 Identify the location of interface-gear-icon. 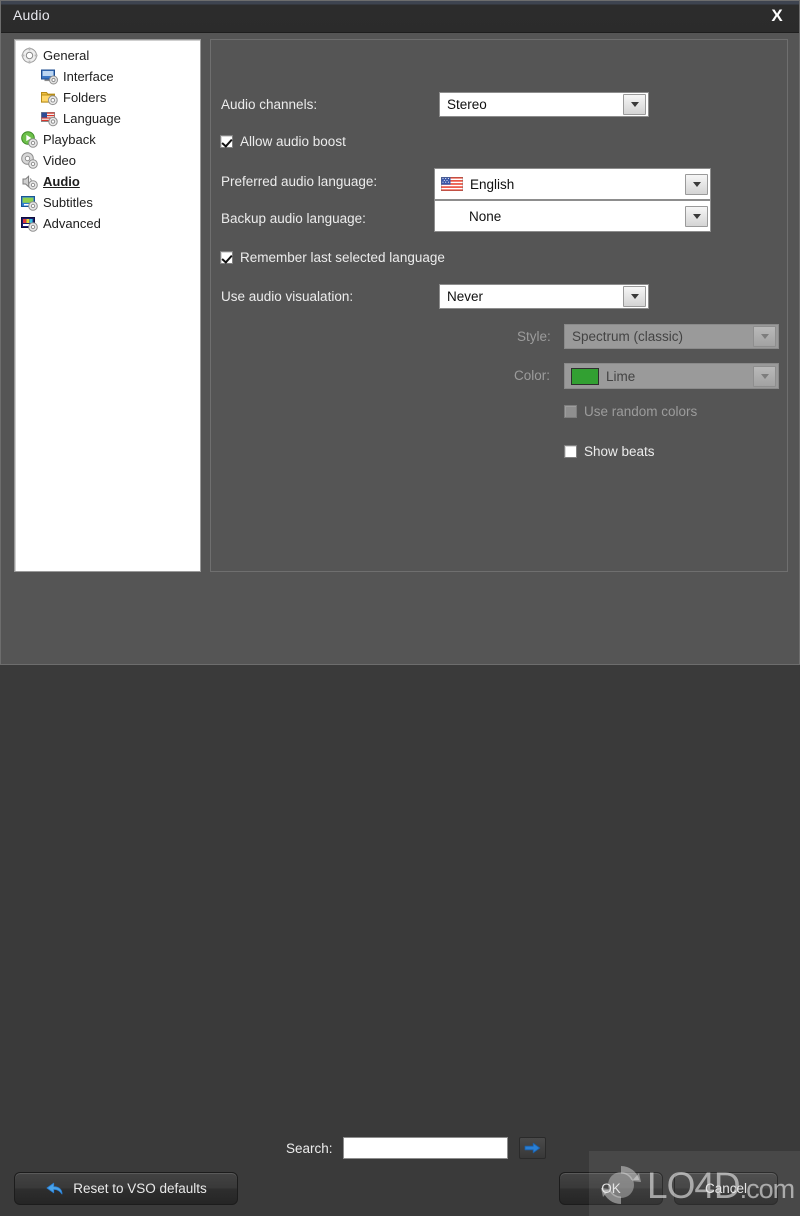
(49, 77).